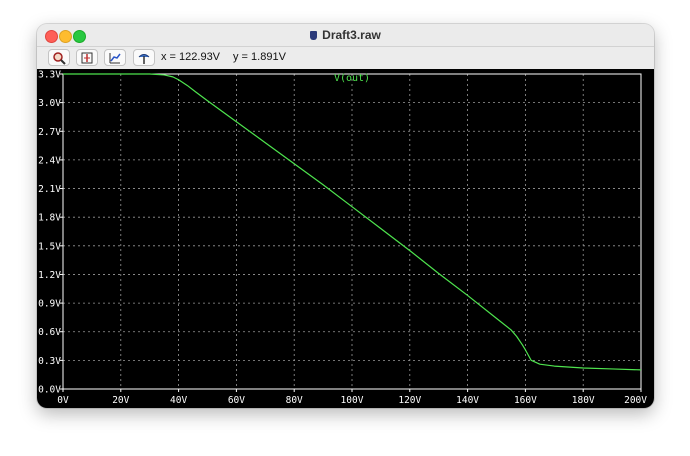 The width and height of the screenshot is (690, 456). I want to click on probe-button, so click(144, 57).